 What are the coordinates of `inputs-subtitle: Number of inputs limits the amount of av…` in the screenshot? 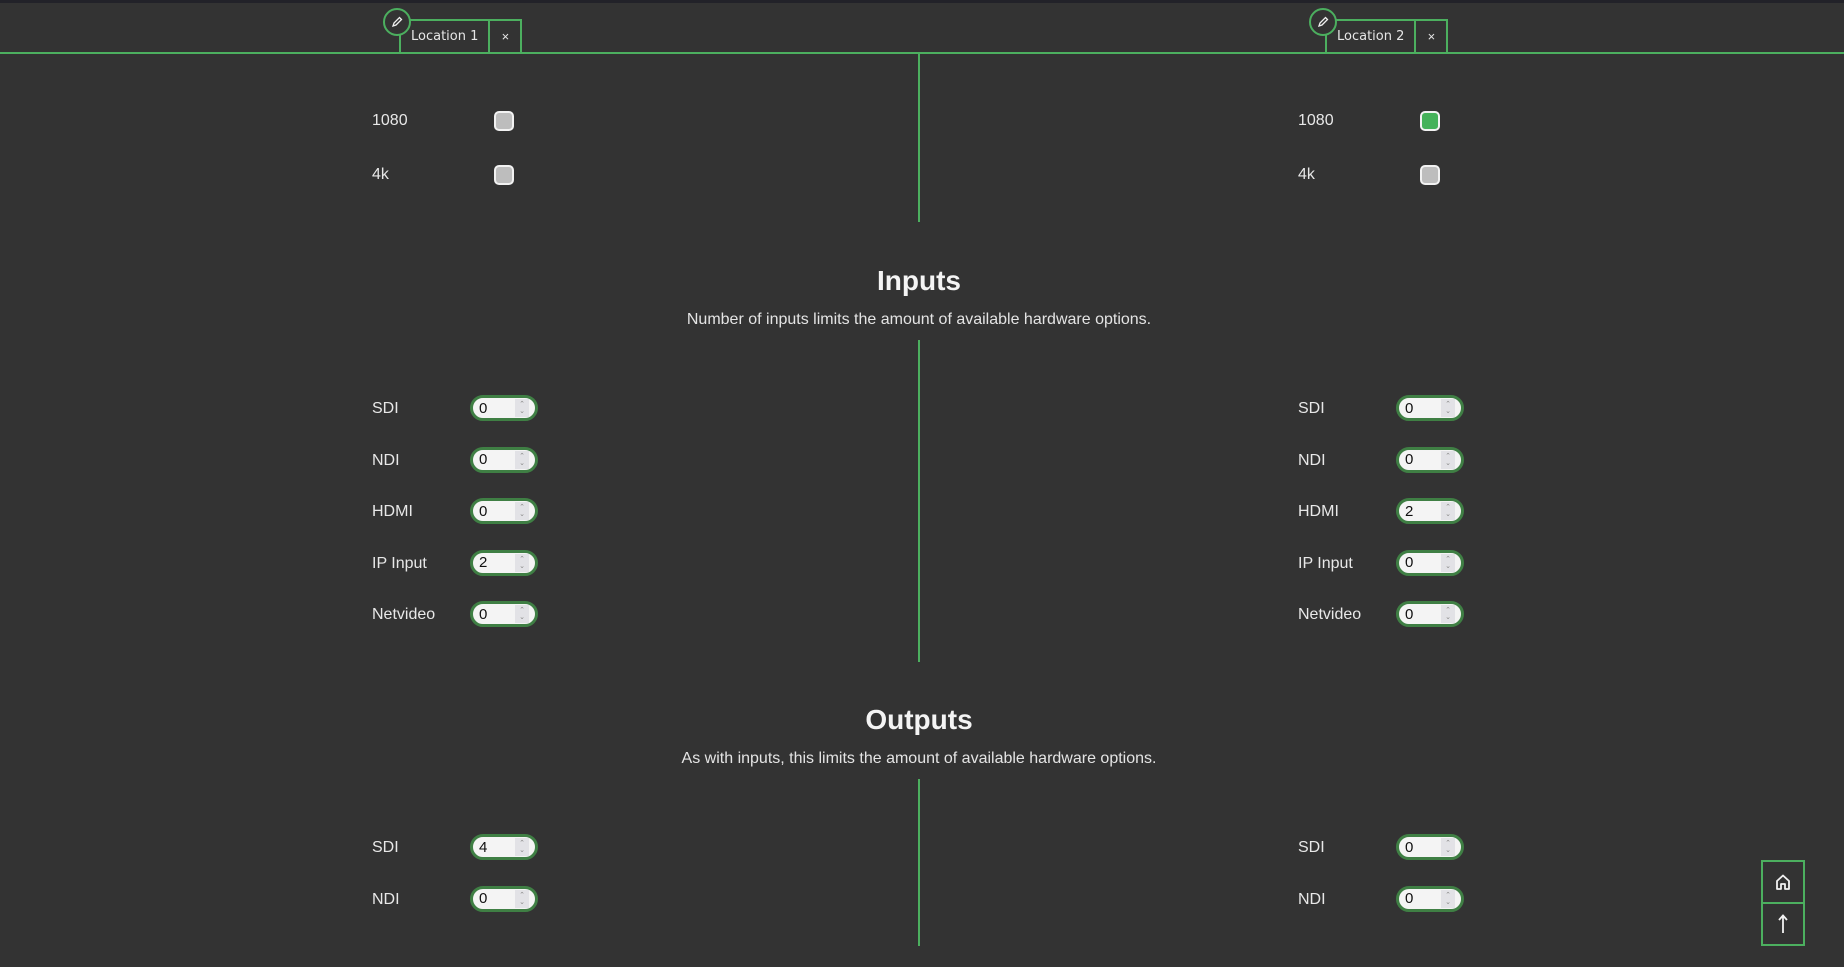 It's located at (919, 319).